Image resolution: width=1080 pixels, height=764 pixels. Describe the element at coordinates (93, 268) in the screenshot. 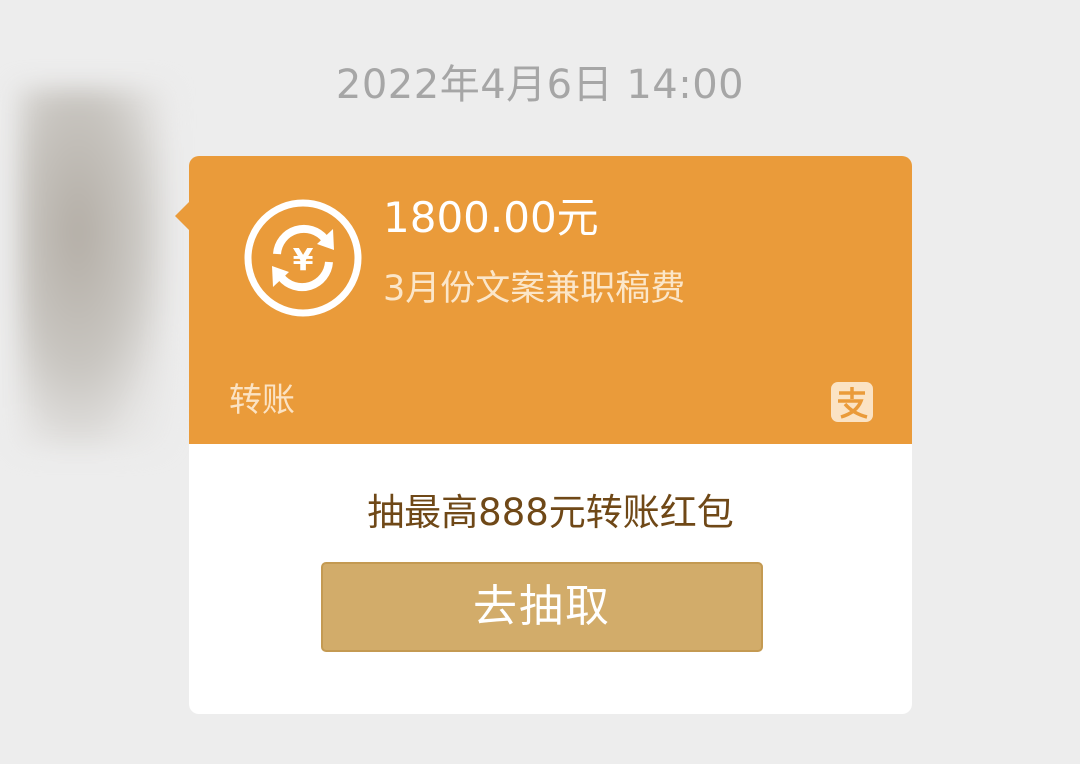

I see `sender-avatar` at that location.